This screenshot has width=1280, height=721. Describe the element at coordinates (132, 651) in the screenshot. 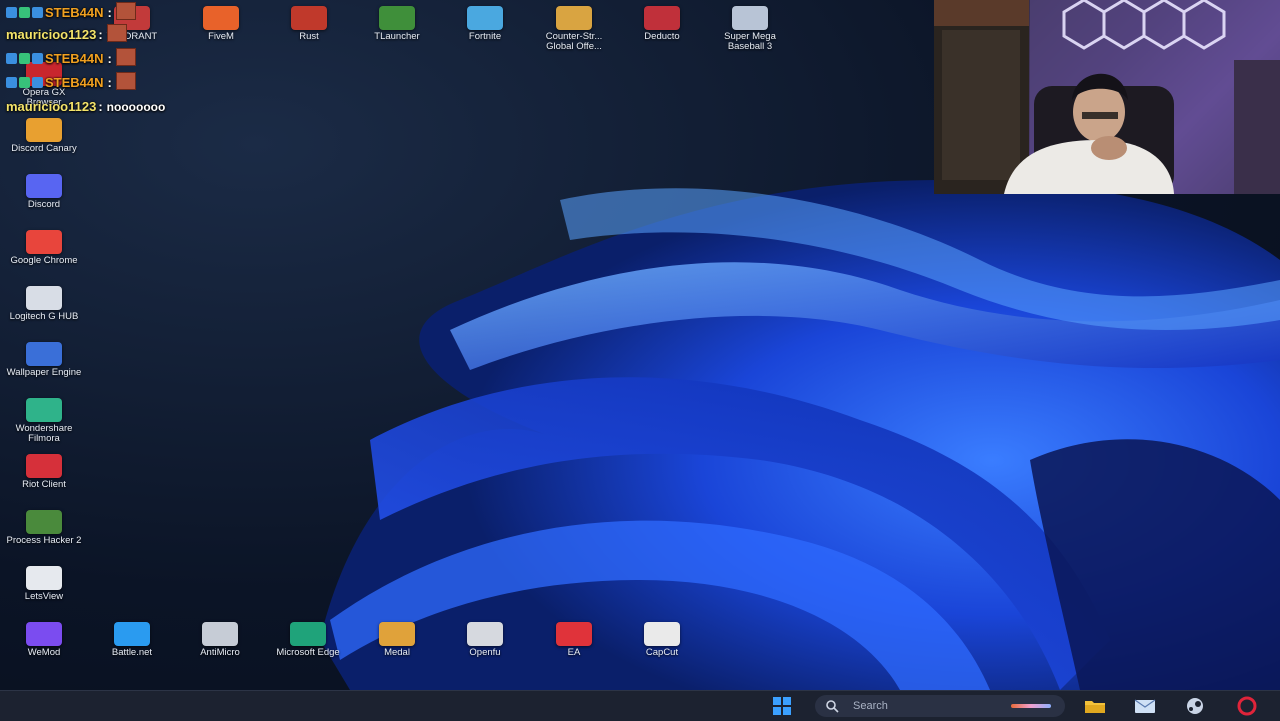

I see `desktop-icon-battlenet: Battle.net` at that location.